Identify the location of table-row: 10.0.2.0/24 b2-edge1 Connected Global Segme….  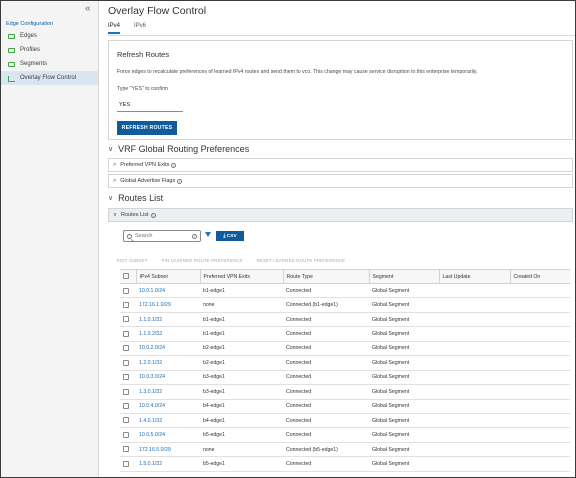
(345, 349).